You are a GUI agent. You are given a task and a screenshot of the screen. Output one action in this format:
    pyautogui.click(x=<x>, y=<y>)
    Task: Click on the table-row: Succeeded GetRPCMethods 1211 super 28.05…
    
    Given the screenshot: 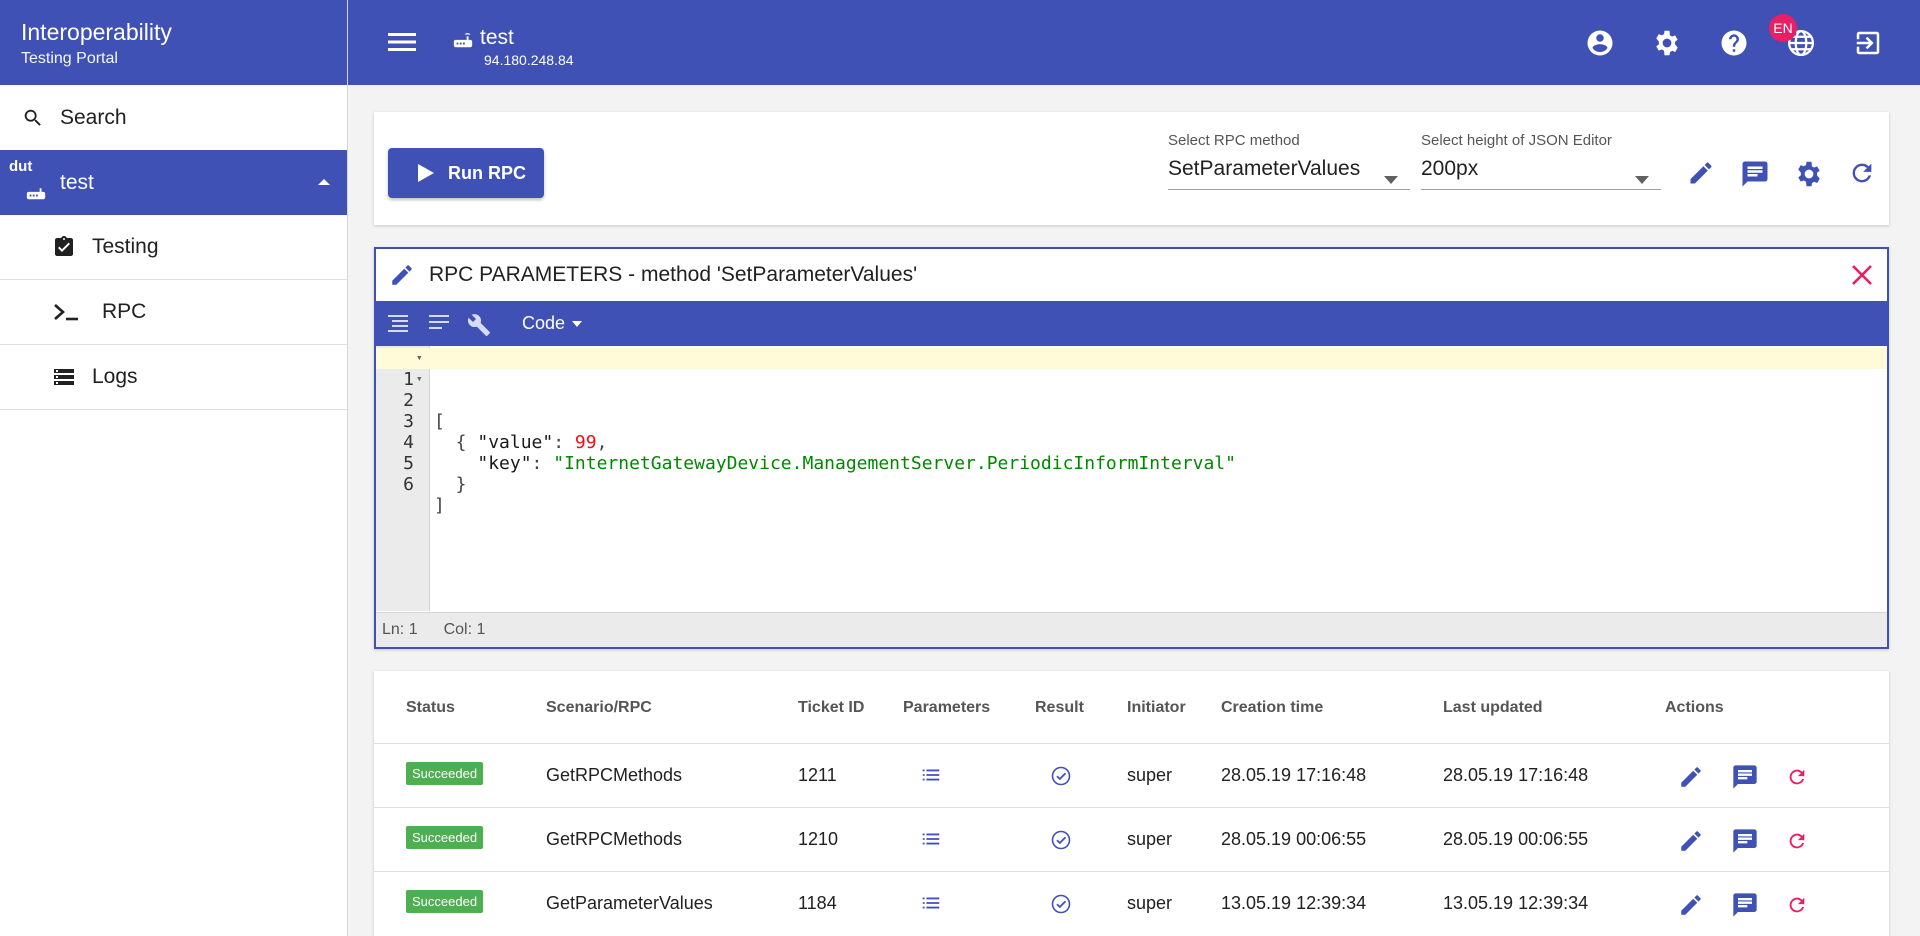 What is the action you would take?
    pyautogui.click(x=1131, y=775)
    